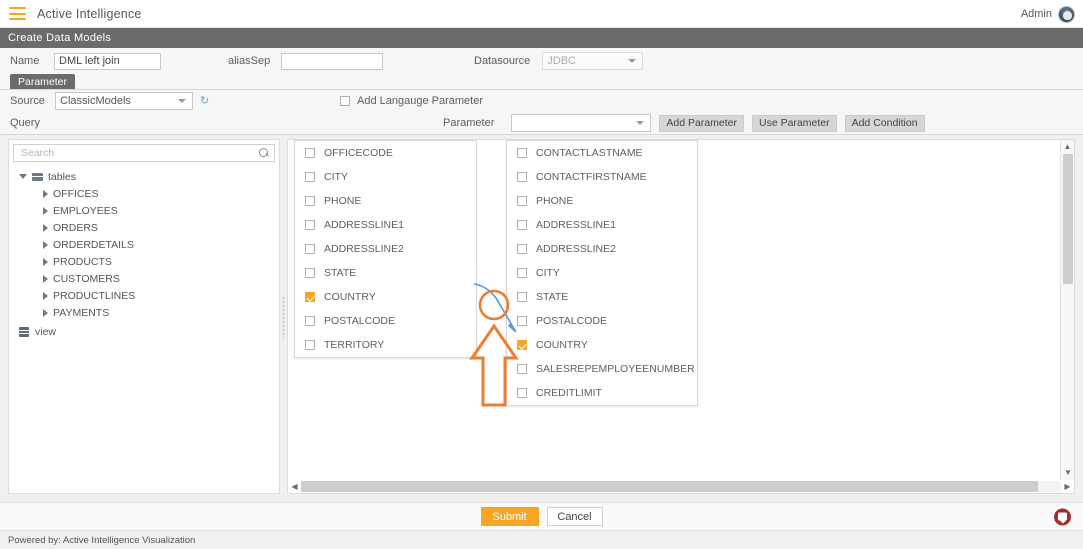 This screenshot has height=549, width=1083. What do you see at coordinates (294, 486) in the screenshot?
I see `scroll-left-arrow-icon: ◀` at bounding box center [294, 486].